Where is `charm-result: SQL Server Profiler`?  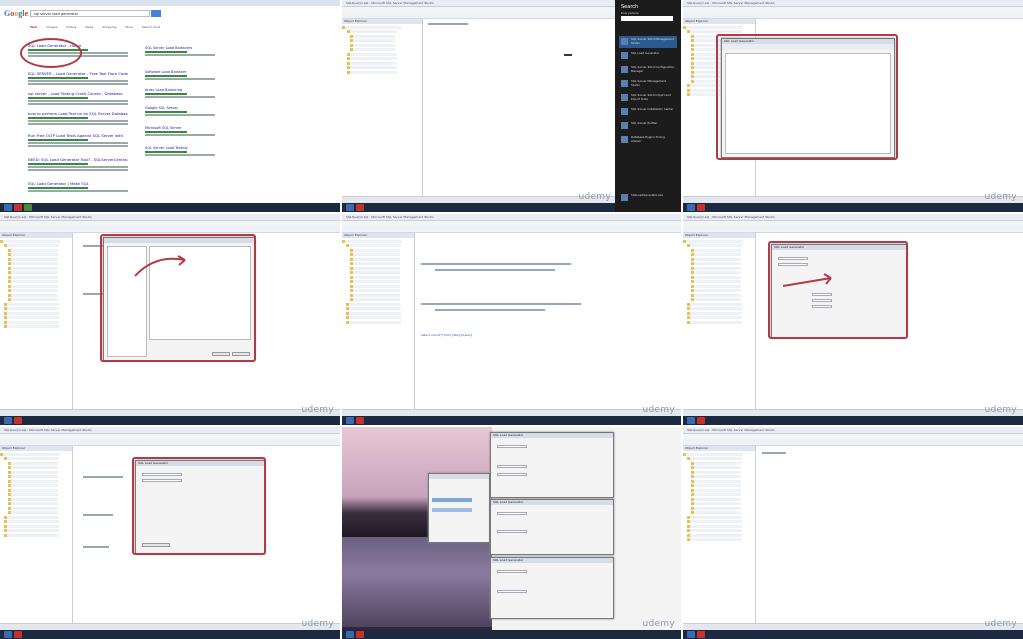
charm-result: SQL Server Profiler is located at coordinates (648, 126).